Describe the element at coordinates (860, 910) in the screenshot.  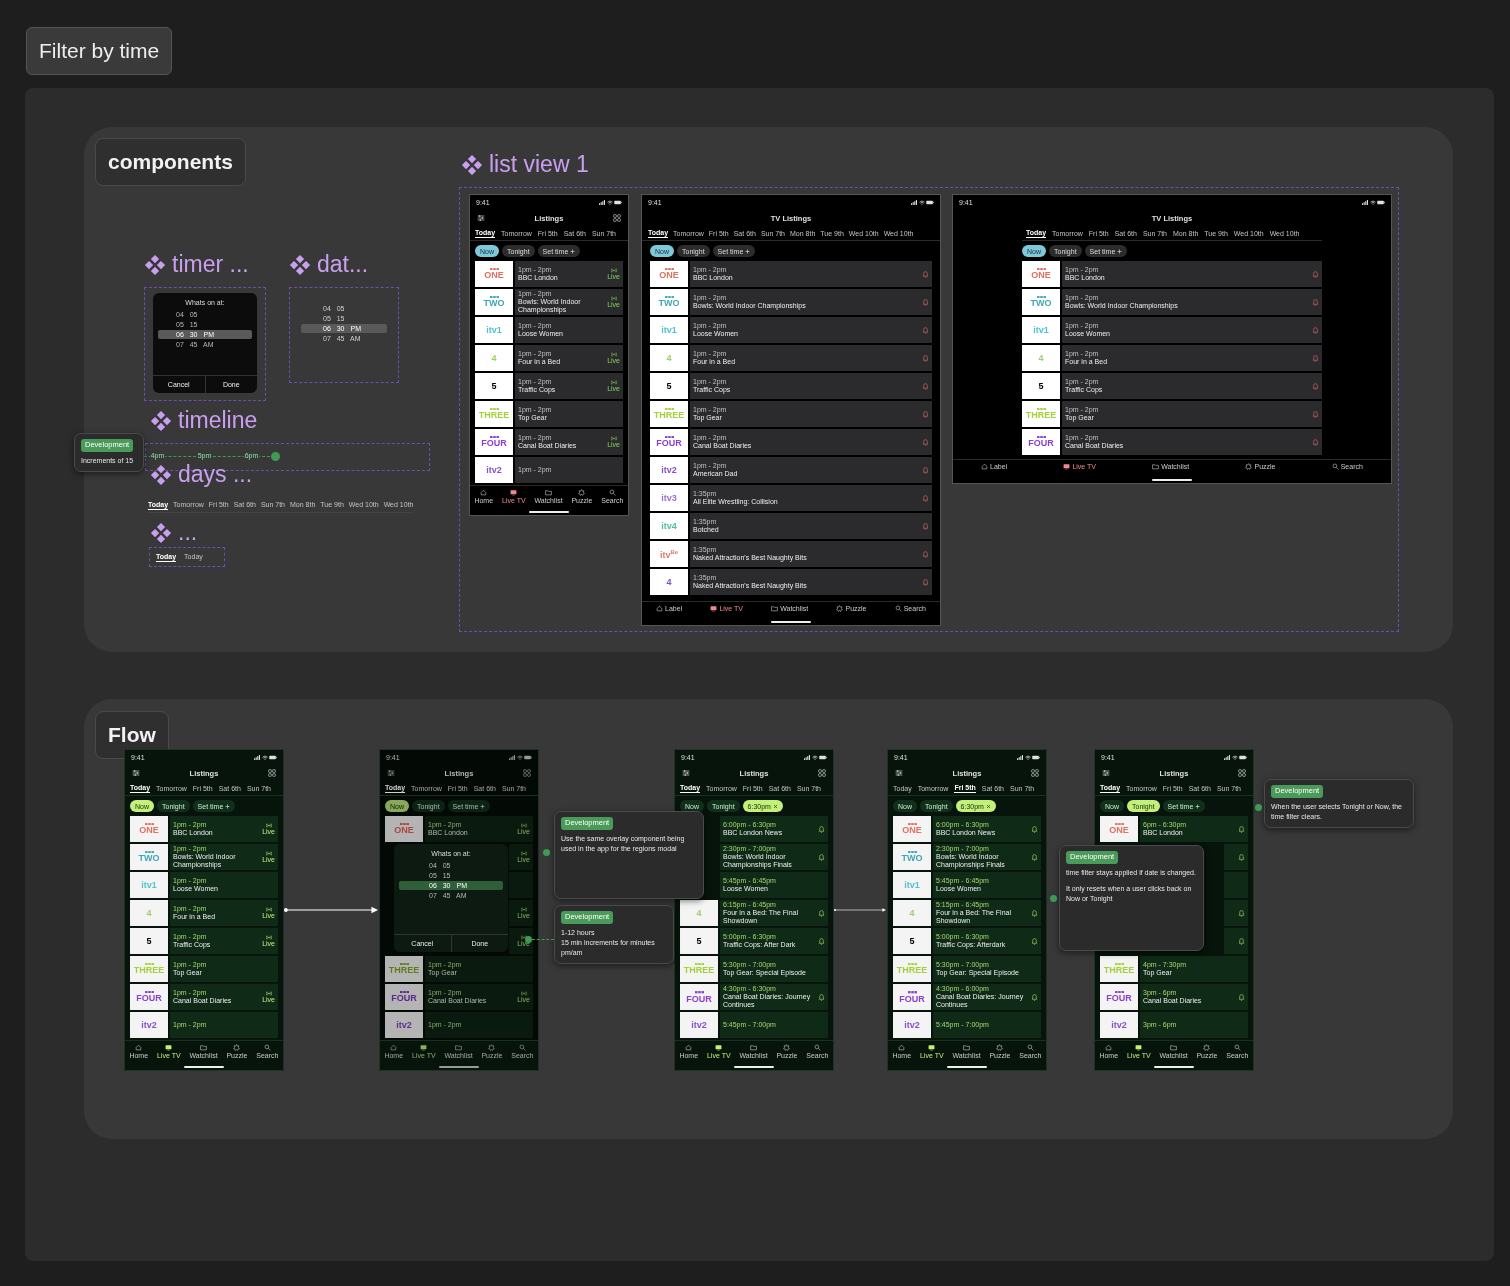
I see `flow-arrow` at that location.